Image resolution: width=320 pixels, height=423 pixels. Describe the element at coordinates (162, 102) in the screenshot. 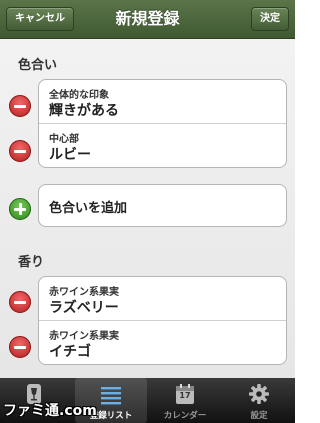

I see `list-item: 全体的な印象 輝きがある` at that location.